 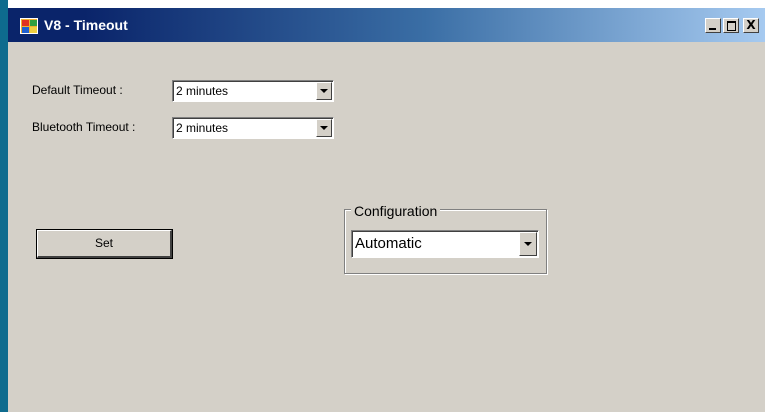 I want to click on maximize-icon, so click(x=731, y=26).